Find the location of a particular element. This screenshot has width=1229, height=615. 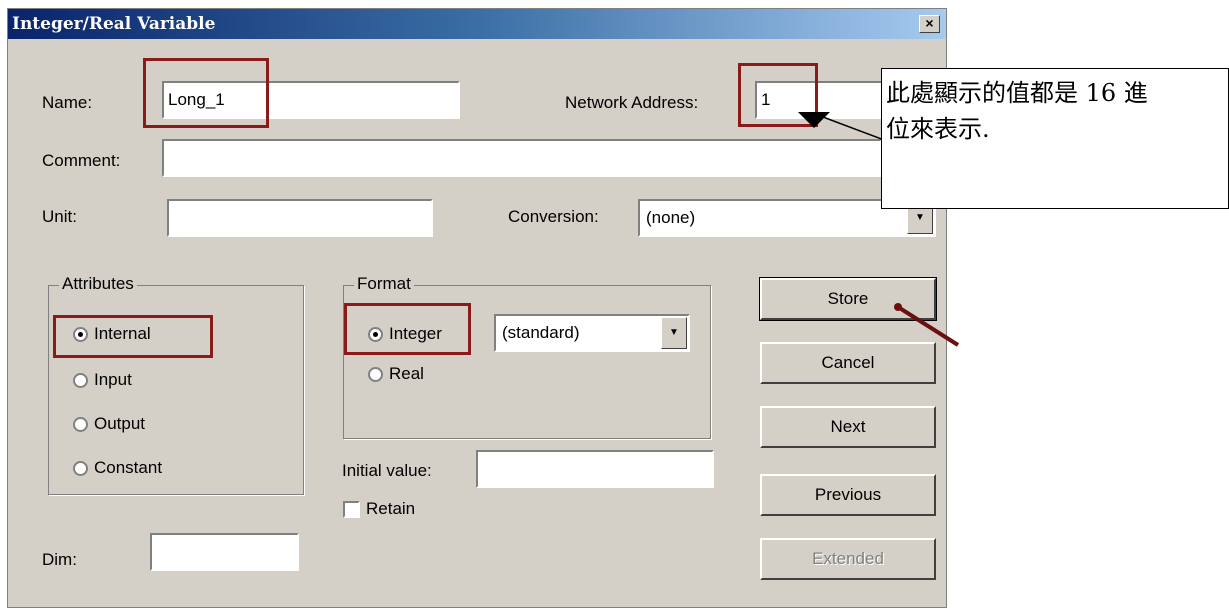

hex-note-line2: 位來表示. is located at coordinates (938, 129).